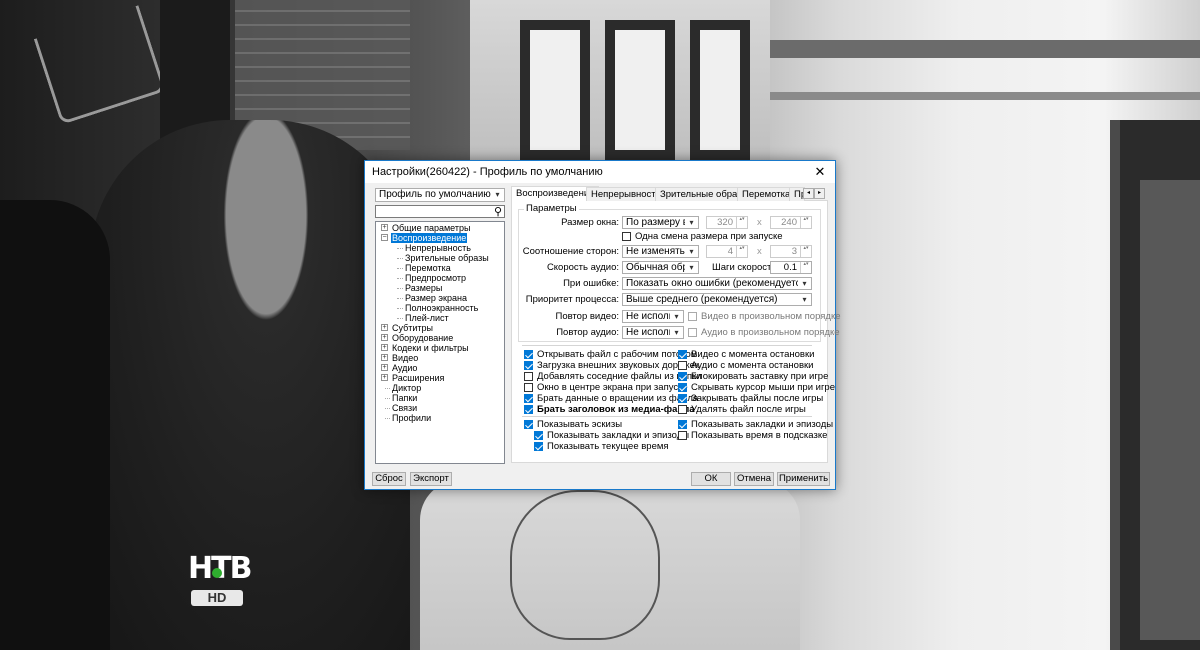  I want to click on tree-item: + Аудио, so click(440, 368).